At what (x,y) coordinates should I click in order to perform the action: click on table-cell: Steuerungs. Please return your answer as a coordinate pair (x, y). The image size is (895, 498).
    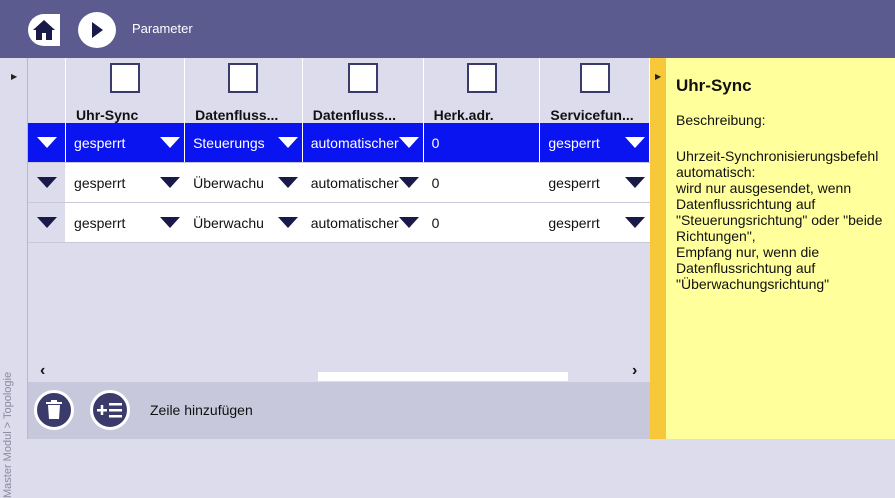
    Looking at the image, I should click on (243, 143).